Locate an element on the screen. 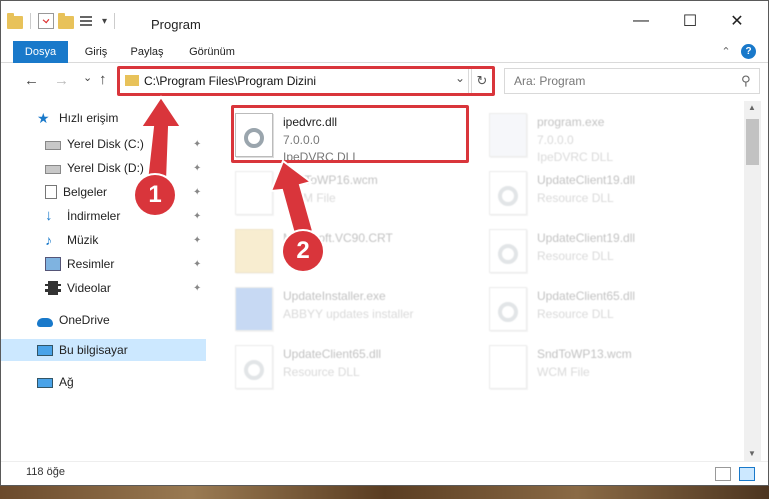 The width and height of the screenshot is (769, 499). step-2-badge: 2 is located at coordinates (303, 251).